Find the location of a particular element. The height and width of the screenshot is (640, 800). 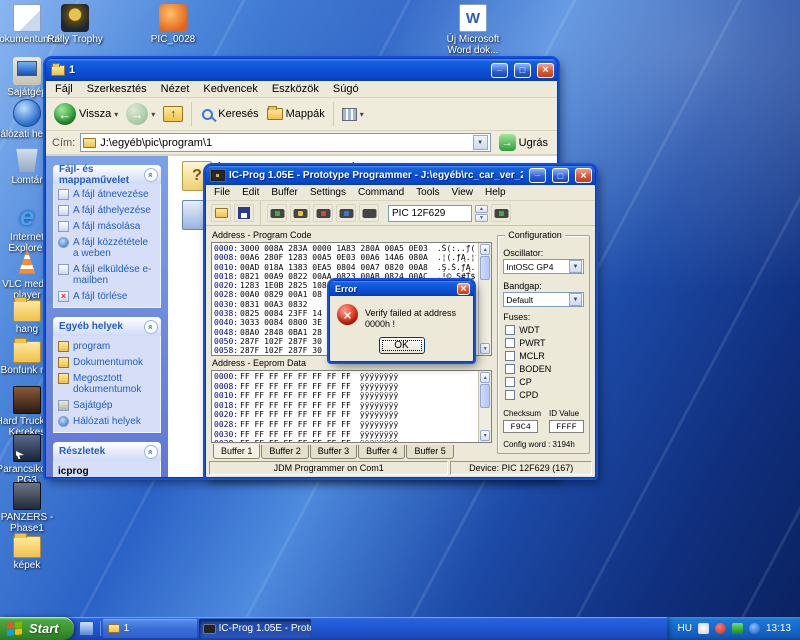

tab-buffer-5: Buffer 5 is located at coordinates (430, 452).